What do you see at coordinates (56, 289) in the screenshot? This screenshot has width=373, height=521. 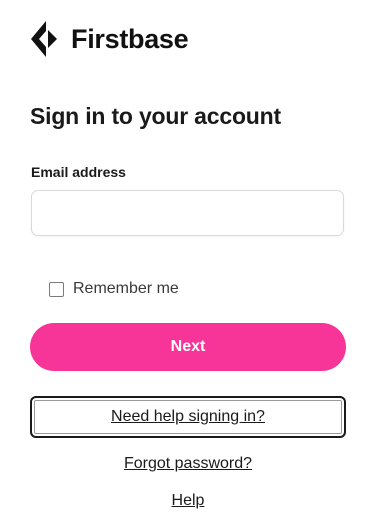 I see `remember-me-checkbox` at bounding box center [56, 289].